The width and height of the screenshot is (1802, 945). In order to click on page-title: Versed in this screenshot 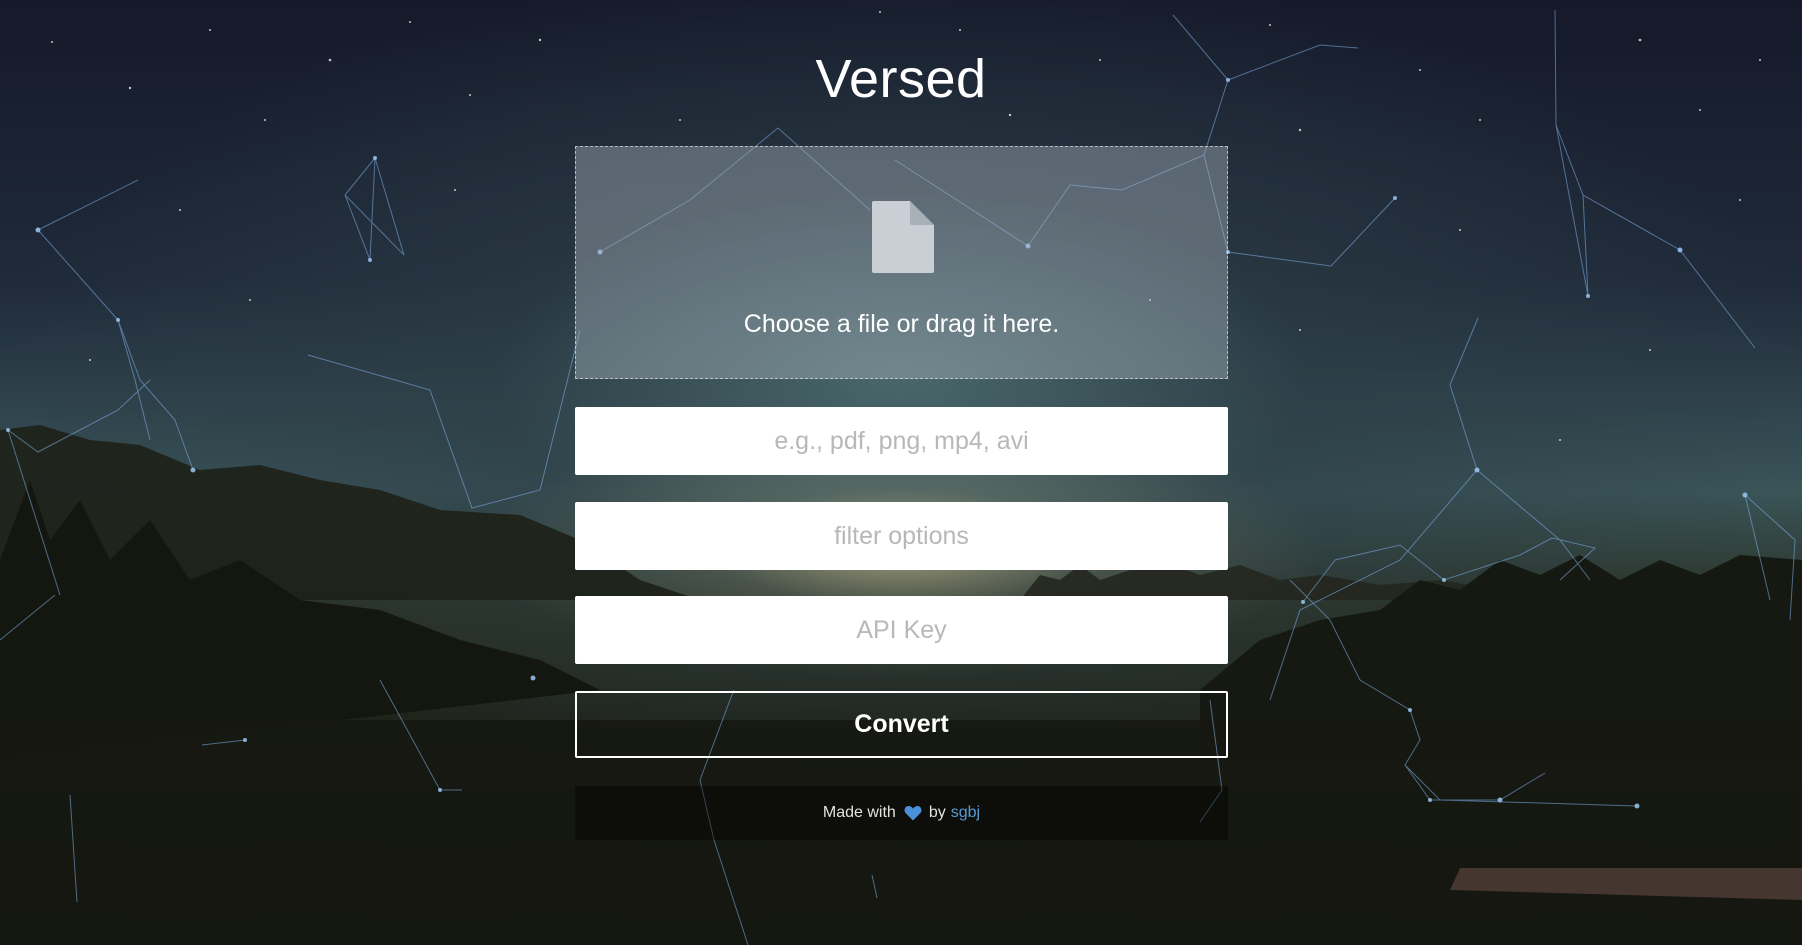, I will do `click(901, 79)`.